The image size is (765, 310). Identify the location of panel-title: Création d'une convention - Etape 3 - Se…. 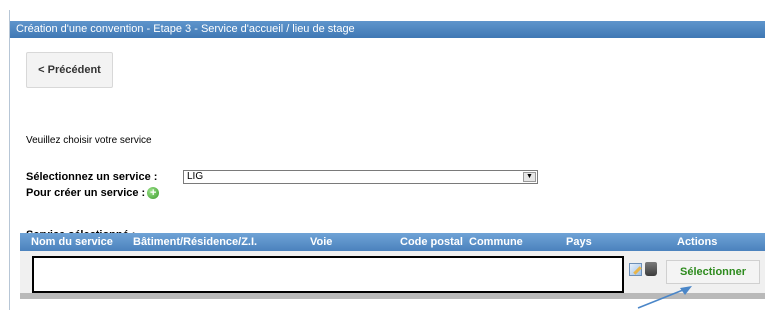
(387, 29).